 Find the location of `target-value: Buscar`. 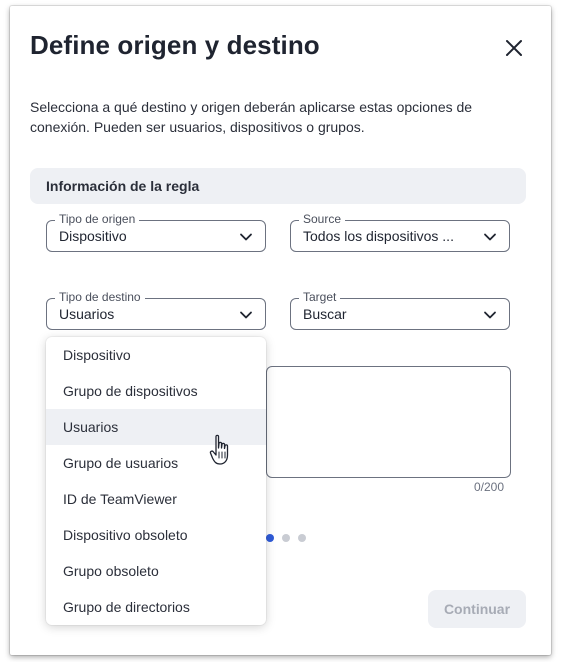

target-value: Buscar is located at coordinates (325, 314).